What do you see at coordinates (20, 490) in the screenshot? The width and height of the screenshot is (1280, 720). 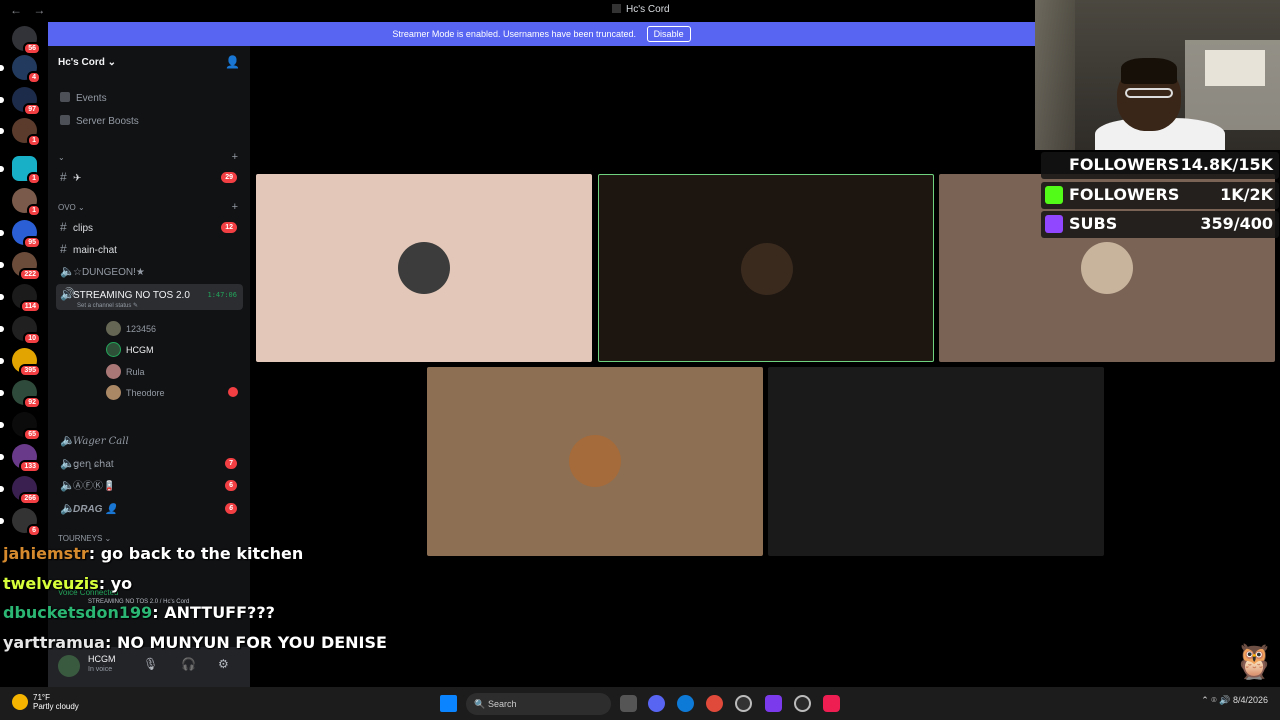 I see `server-icon: 266` at bounding box center [20, 490].